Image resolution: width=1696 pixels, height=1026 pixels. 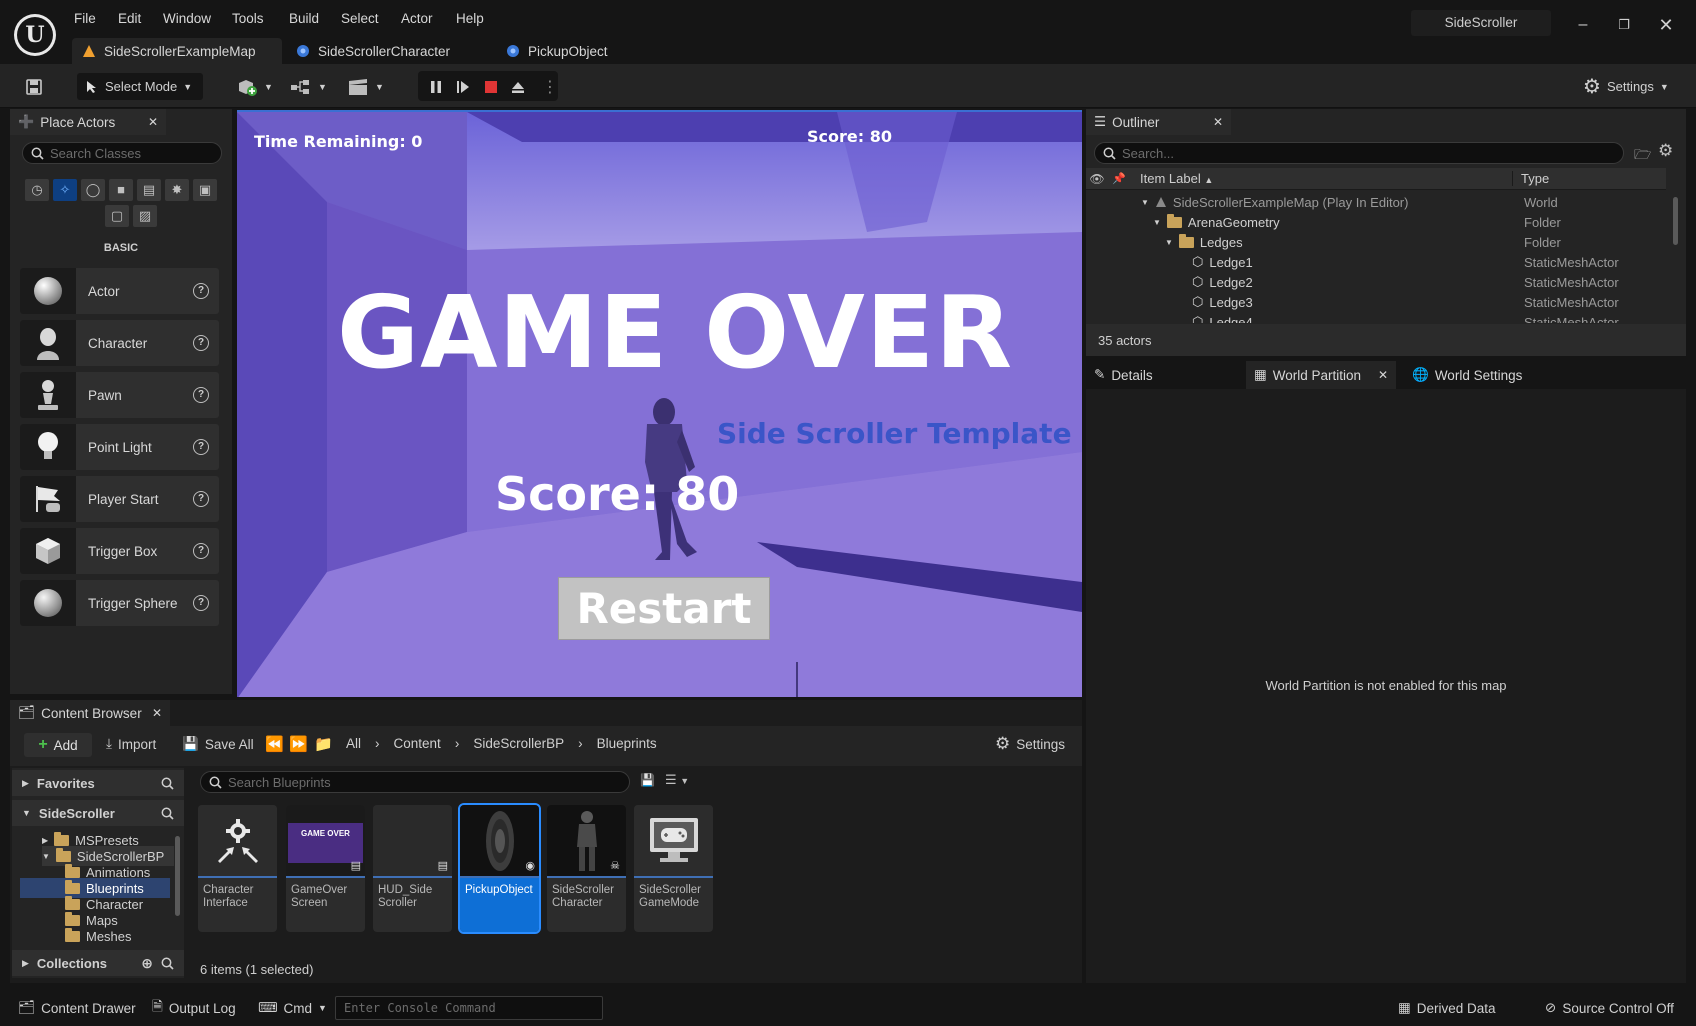 I want to click on all-classes-category-icon: ▨, so click(x=145, y=216).